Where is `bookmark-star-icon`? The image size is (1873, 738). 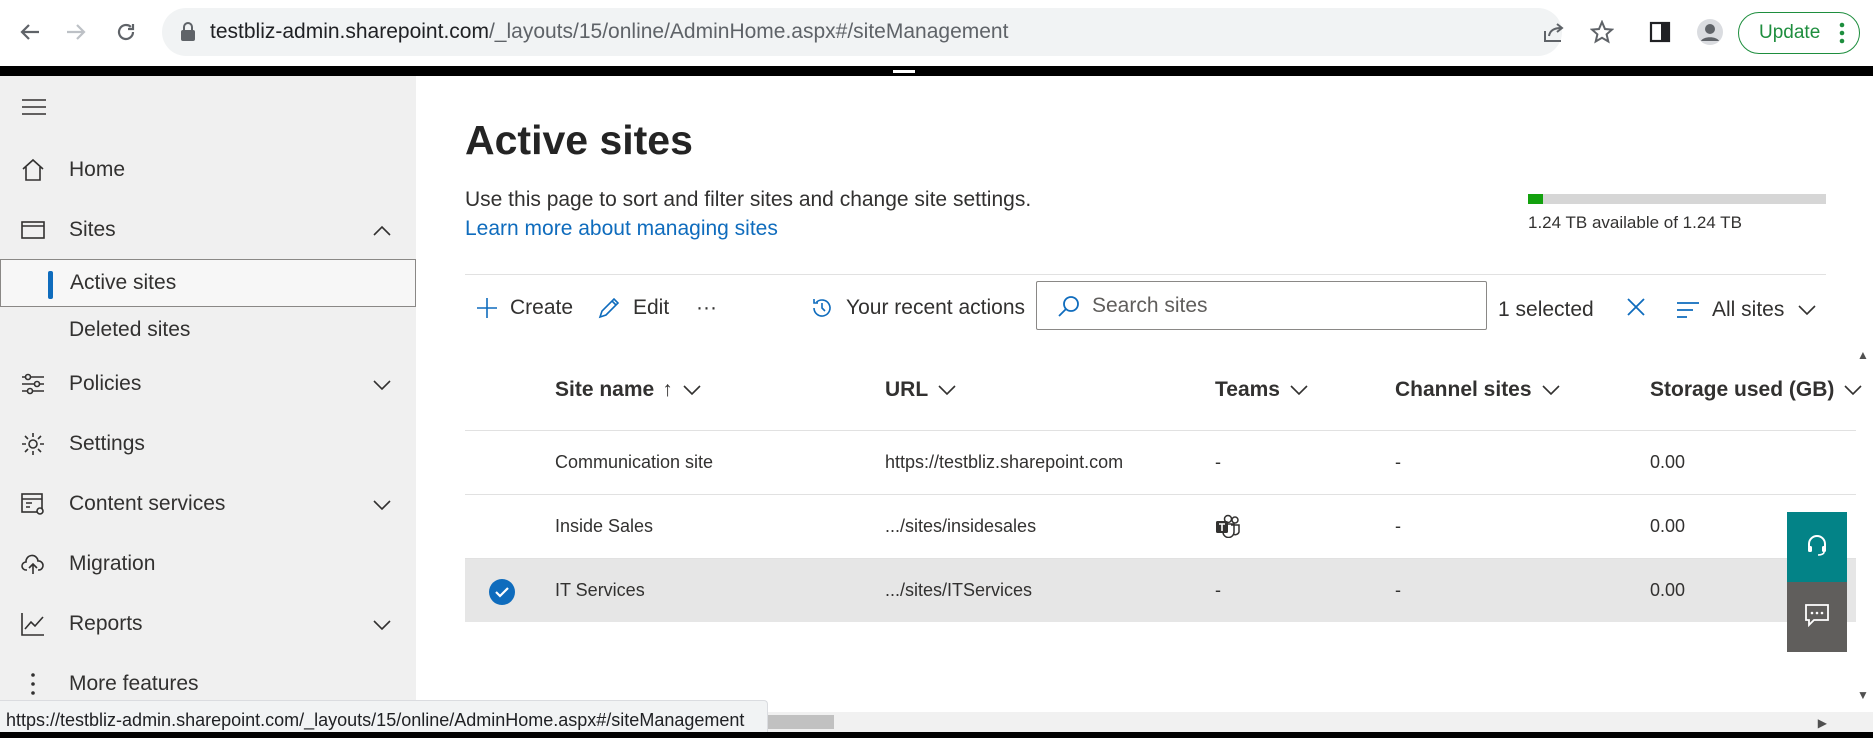 bookmark-star-icon is located at coordinates (1602, 32).